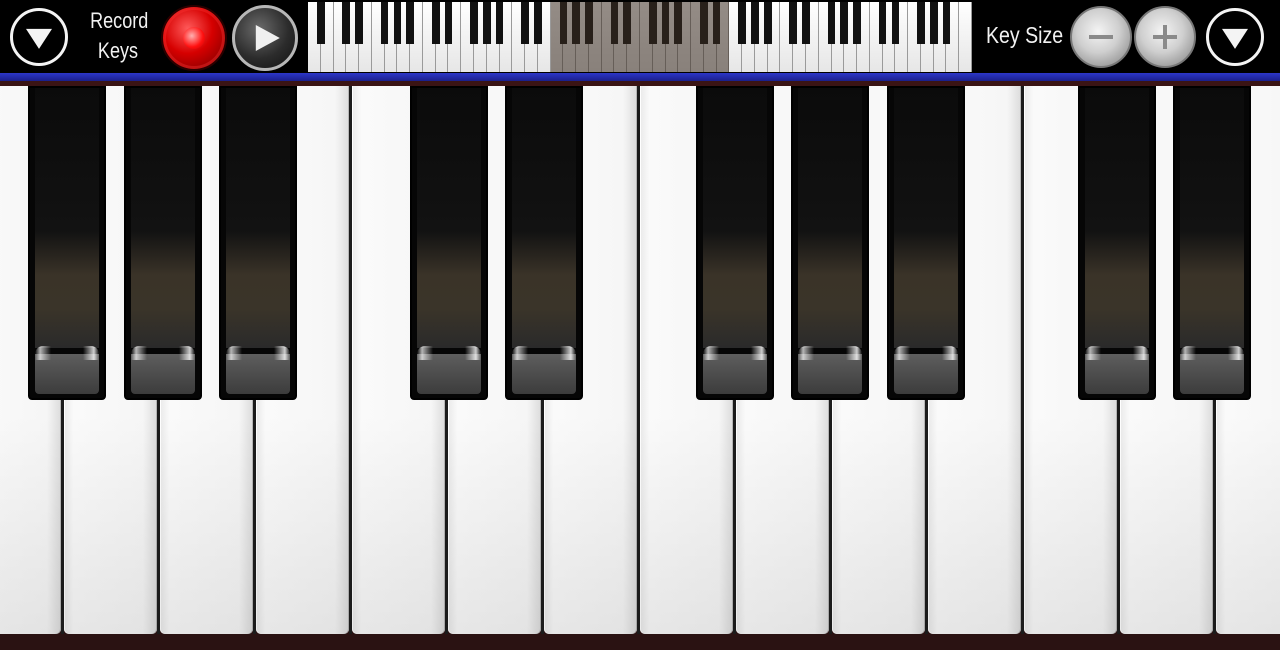 This screenshot has width=1280, height=650. I want to click on menu-left-button, so click(39, 37).